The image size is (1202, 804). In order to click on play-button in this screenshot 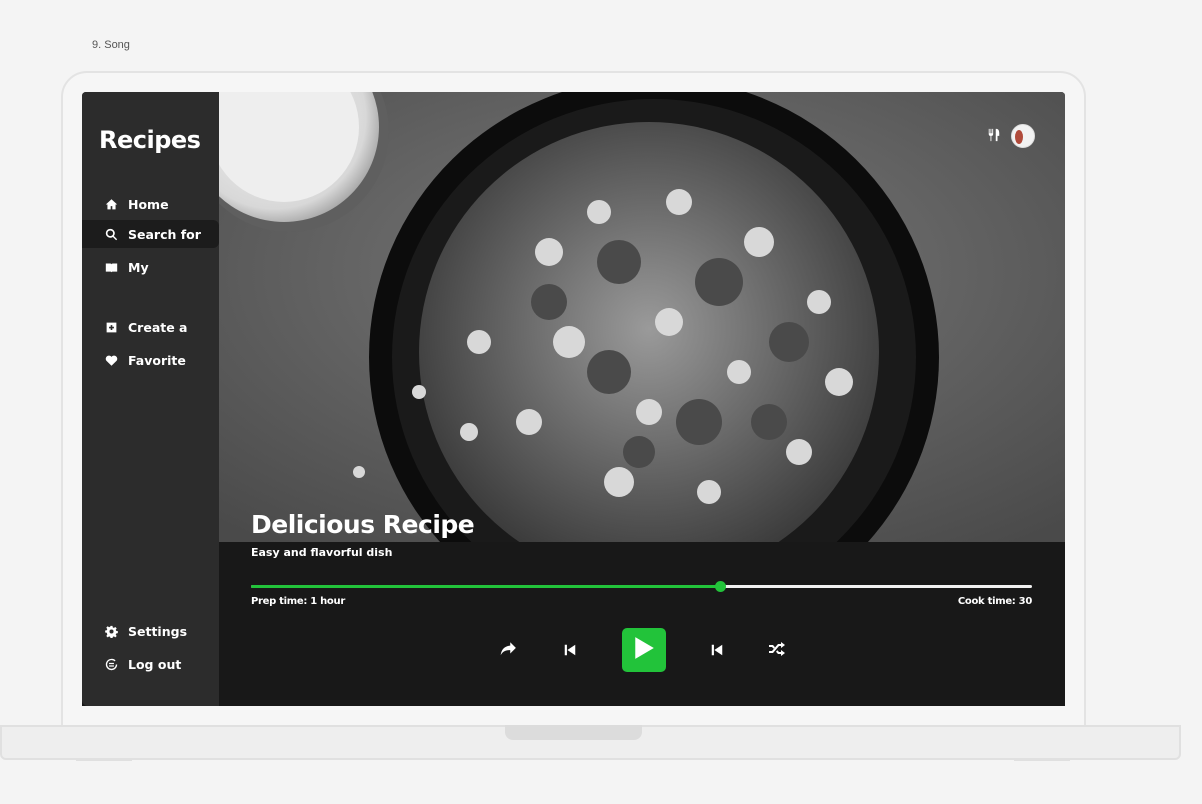, I will do `click(644, 650)`.